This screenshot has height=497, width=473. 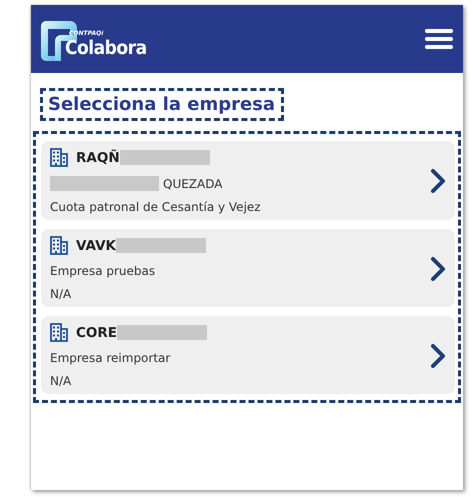 I want to click on company-name: RAQÑ, so click(x=98, y=158).